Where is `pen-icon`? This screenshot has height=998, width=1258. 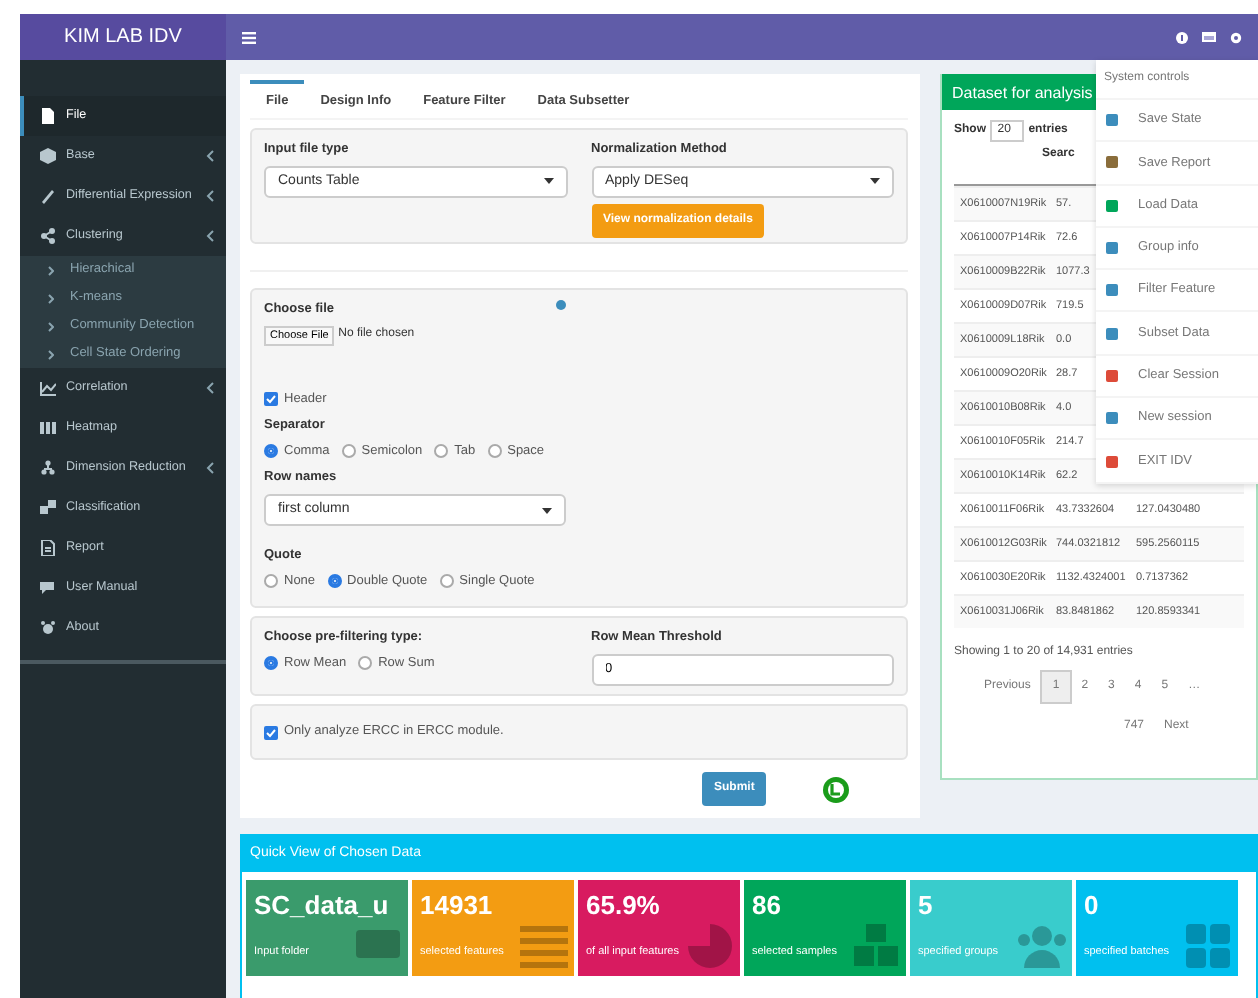 pen-icon is located at coordinates (48, 196).